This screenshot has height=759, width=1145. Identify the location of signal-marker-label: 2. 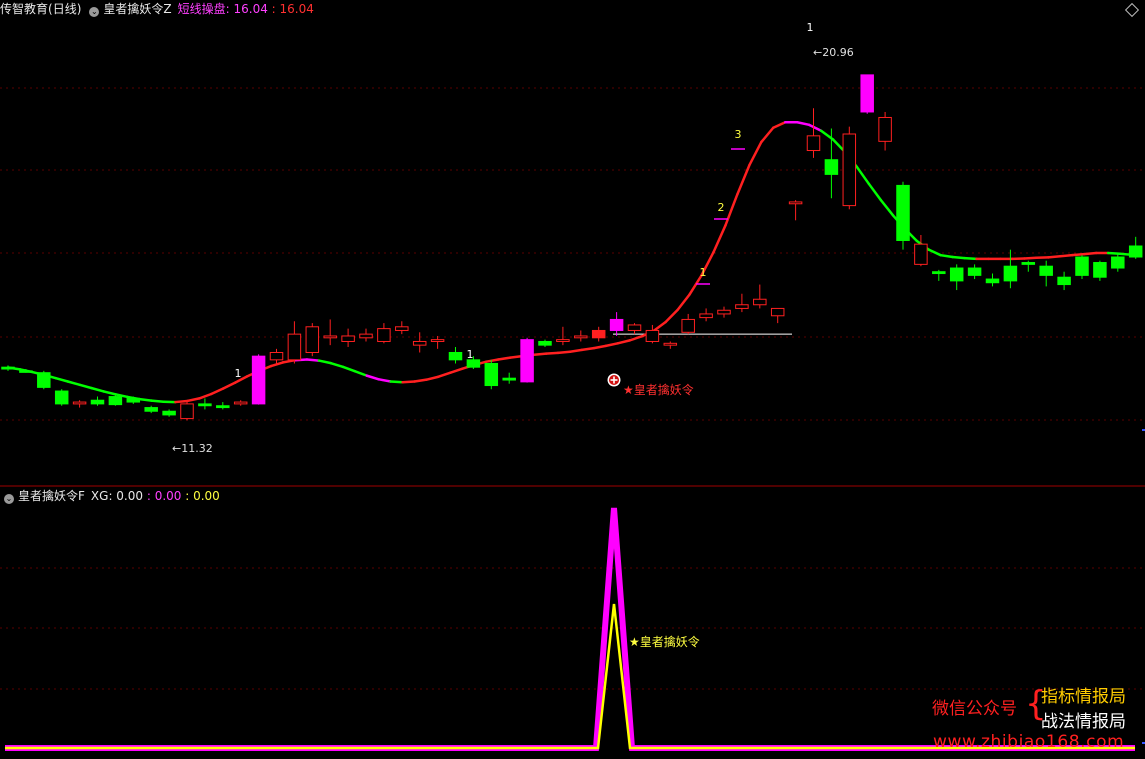
(721, 207).